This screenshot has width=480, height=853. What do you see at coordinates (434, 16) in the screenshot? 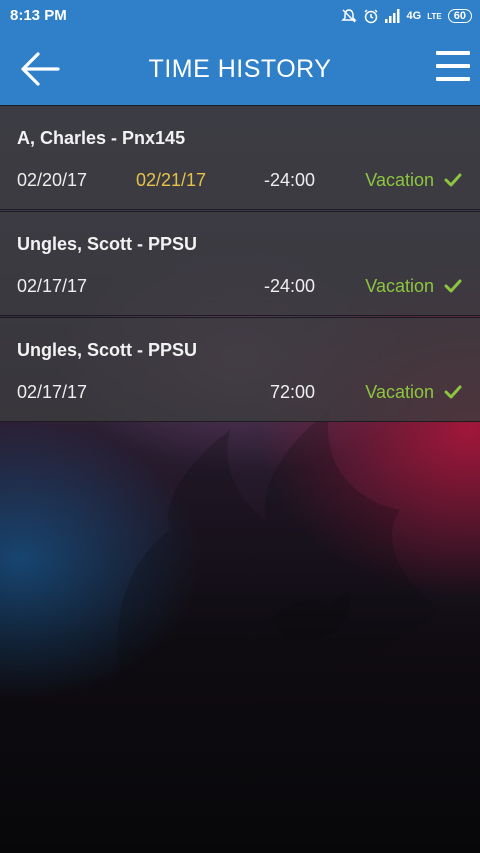
I see `volte-indicator: LTE` at bounding box center [434, 16].